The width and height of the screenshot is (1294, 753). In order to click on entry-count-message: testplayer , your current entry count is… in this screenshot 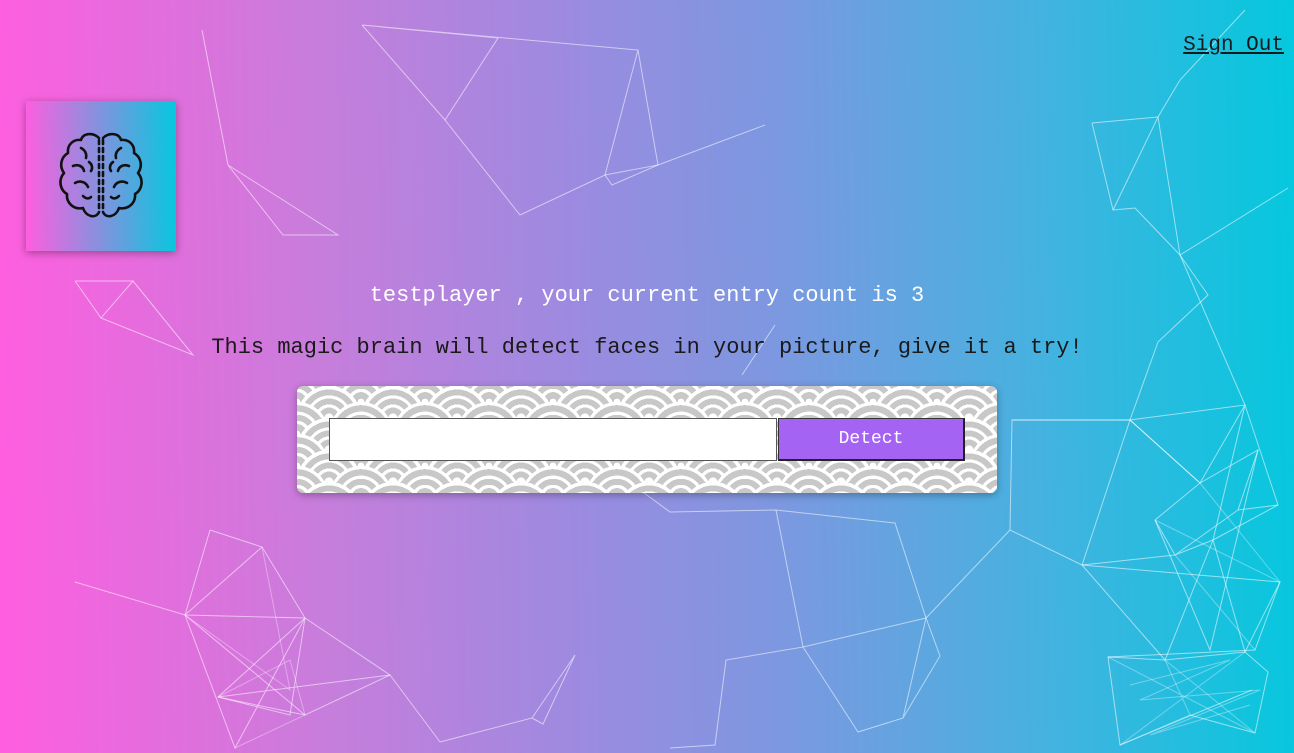, I will do `click(647, 295)`.